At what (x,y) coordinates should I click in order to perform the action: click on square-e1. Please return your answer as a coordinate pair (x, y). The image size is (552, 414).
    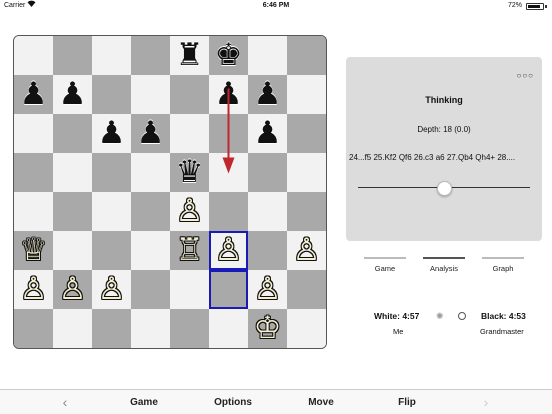
    Looking at the image, I should click on (189, 328).